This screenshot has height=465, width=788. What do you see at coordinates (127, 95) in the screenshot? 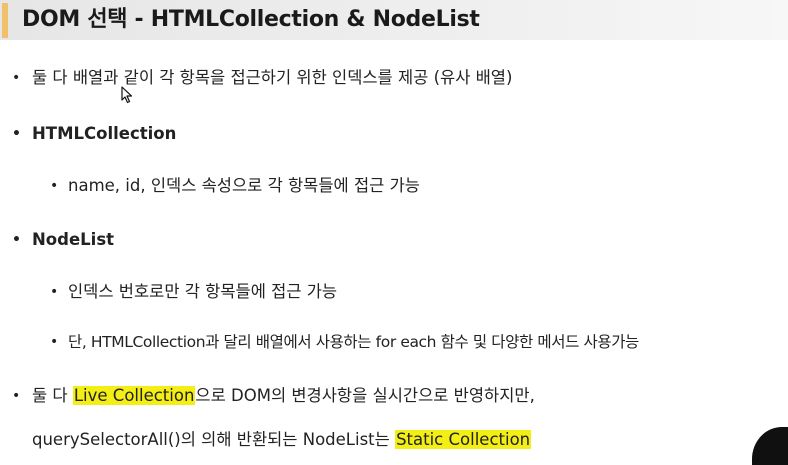
I see `mouse-pointer-icon` at bounding box center [127, 95].